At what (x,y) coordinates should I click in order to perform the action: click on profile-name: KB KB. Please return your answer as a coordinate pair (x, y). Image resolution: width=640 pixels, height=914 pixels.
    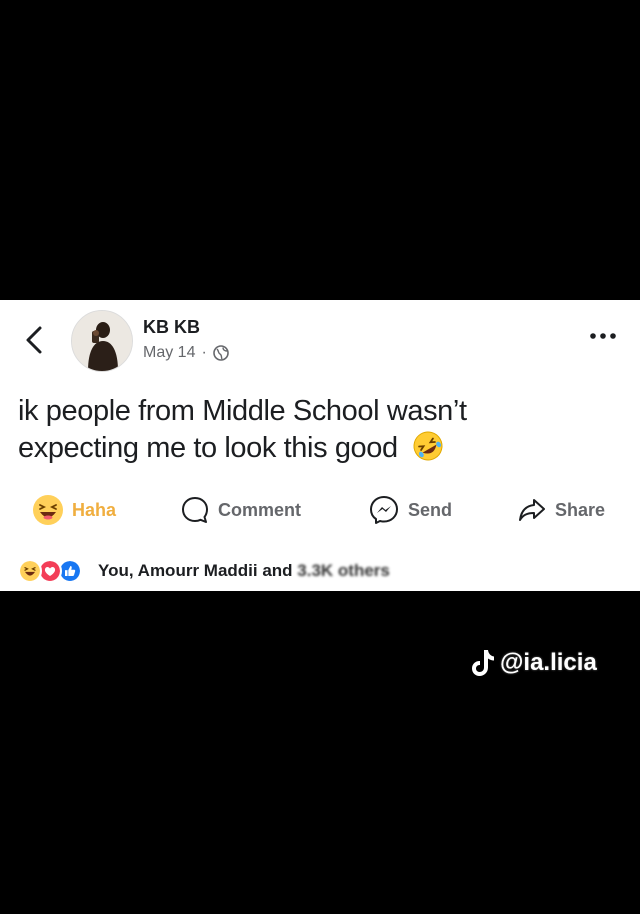
    Looking at the image, I should click on (171, 327).